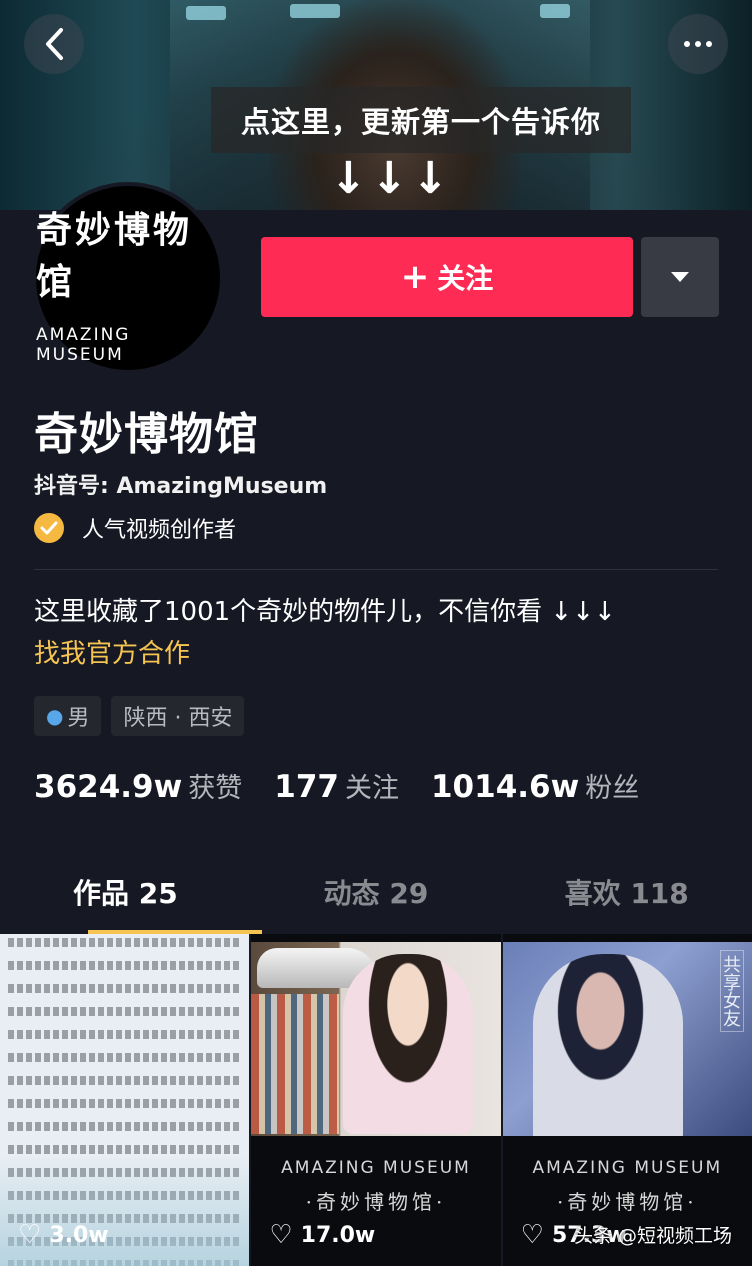 This screenshot has width=752, height=1266. I want to click on video-thumbnail: 共享女友 AMAZING MUSEUM ·奇妙博物馆· ♡ 57.3w, so click(627, 1100).